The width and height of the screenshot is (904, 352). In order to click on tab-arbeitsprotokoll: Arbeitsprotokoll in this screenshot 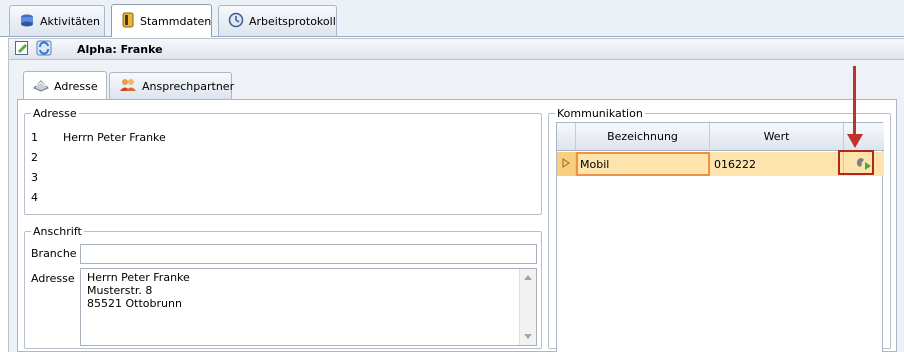, I will do `click(277, 20)`.